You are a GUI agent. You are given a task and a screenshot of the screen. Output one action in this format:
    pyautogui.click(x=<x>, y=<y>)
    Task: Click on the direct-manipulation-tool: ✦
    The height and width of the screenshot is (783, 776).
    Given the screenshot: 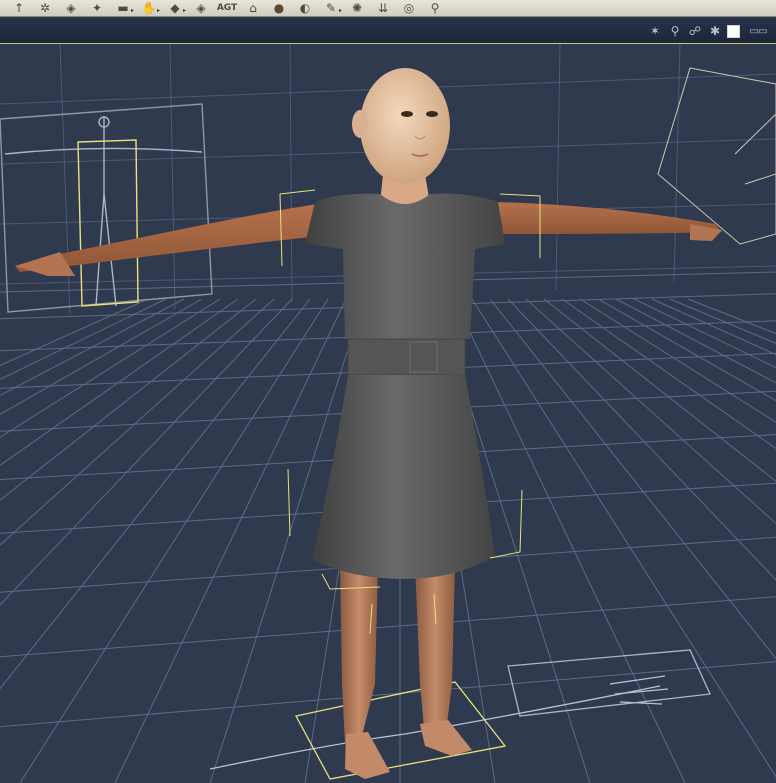 What is the action you would take?
    pyautogui.click(x=97, y=8)
    